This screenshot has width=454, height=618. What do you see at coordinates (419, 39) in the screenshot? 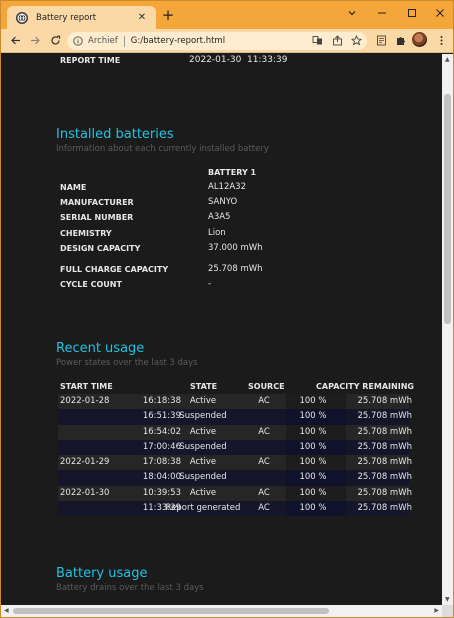
I see `profile-avatar` at bounding box center [419, 39].